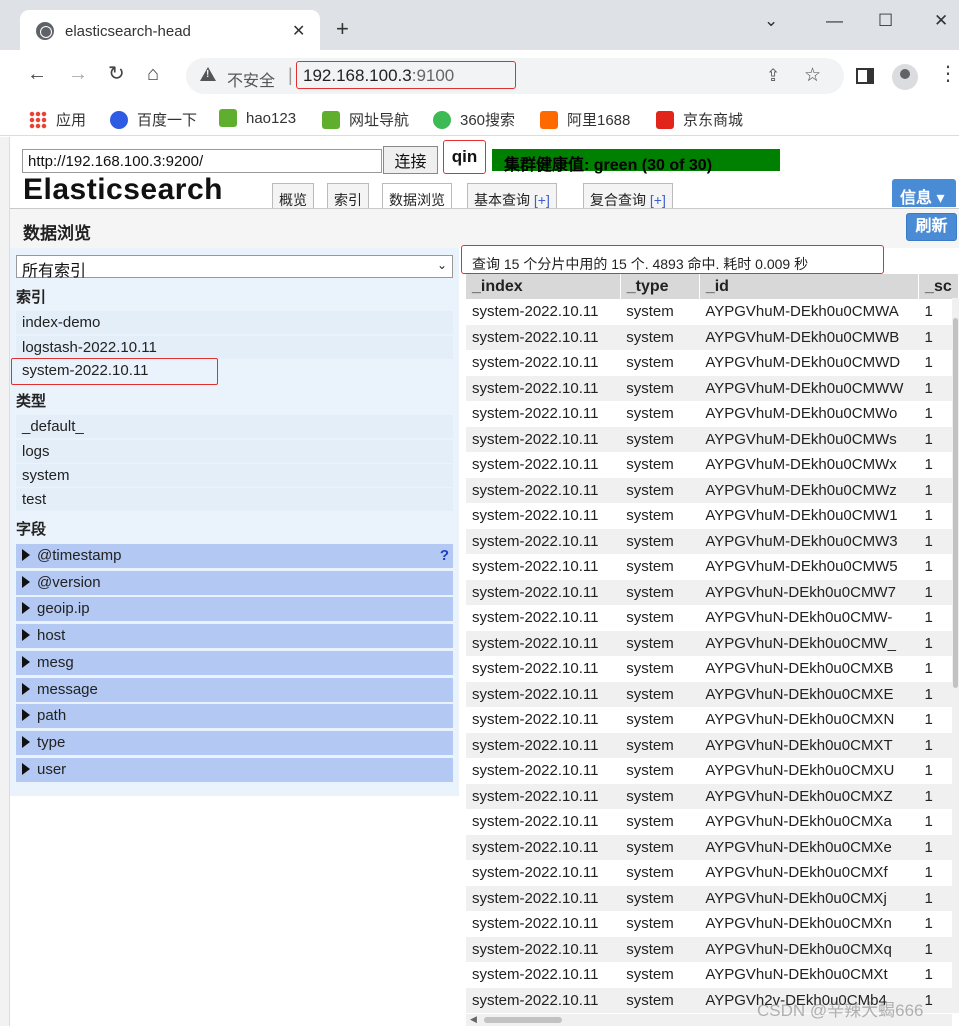 This screenshot has width=959, height=1026. What do you see at coordinates (342, 29) in the screenshot?
I see `new-tab-button: +` at bounding box center [342, 29].